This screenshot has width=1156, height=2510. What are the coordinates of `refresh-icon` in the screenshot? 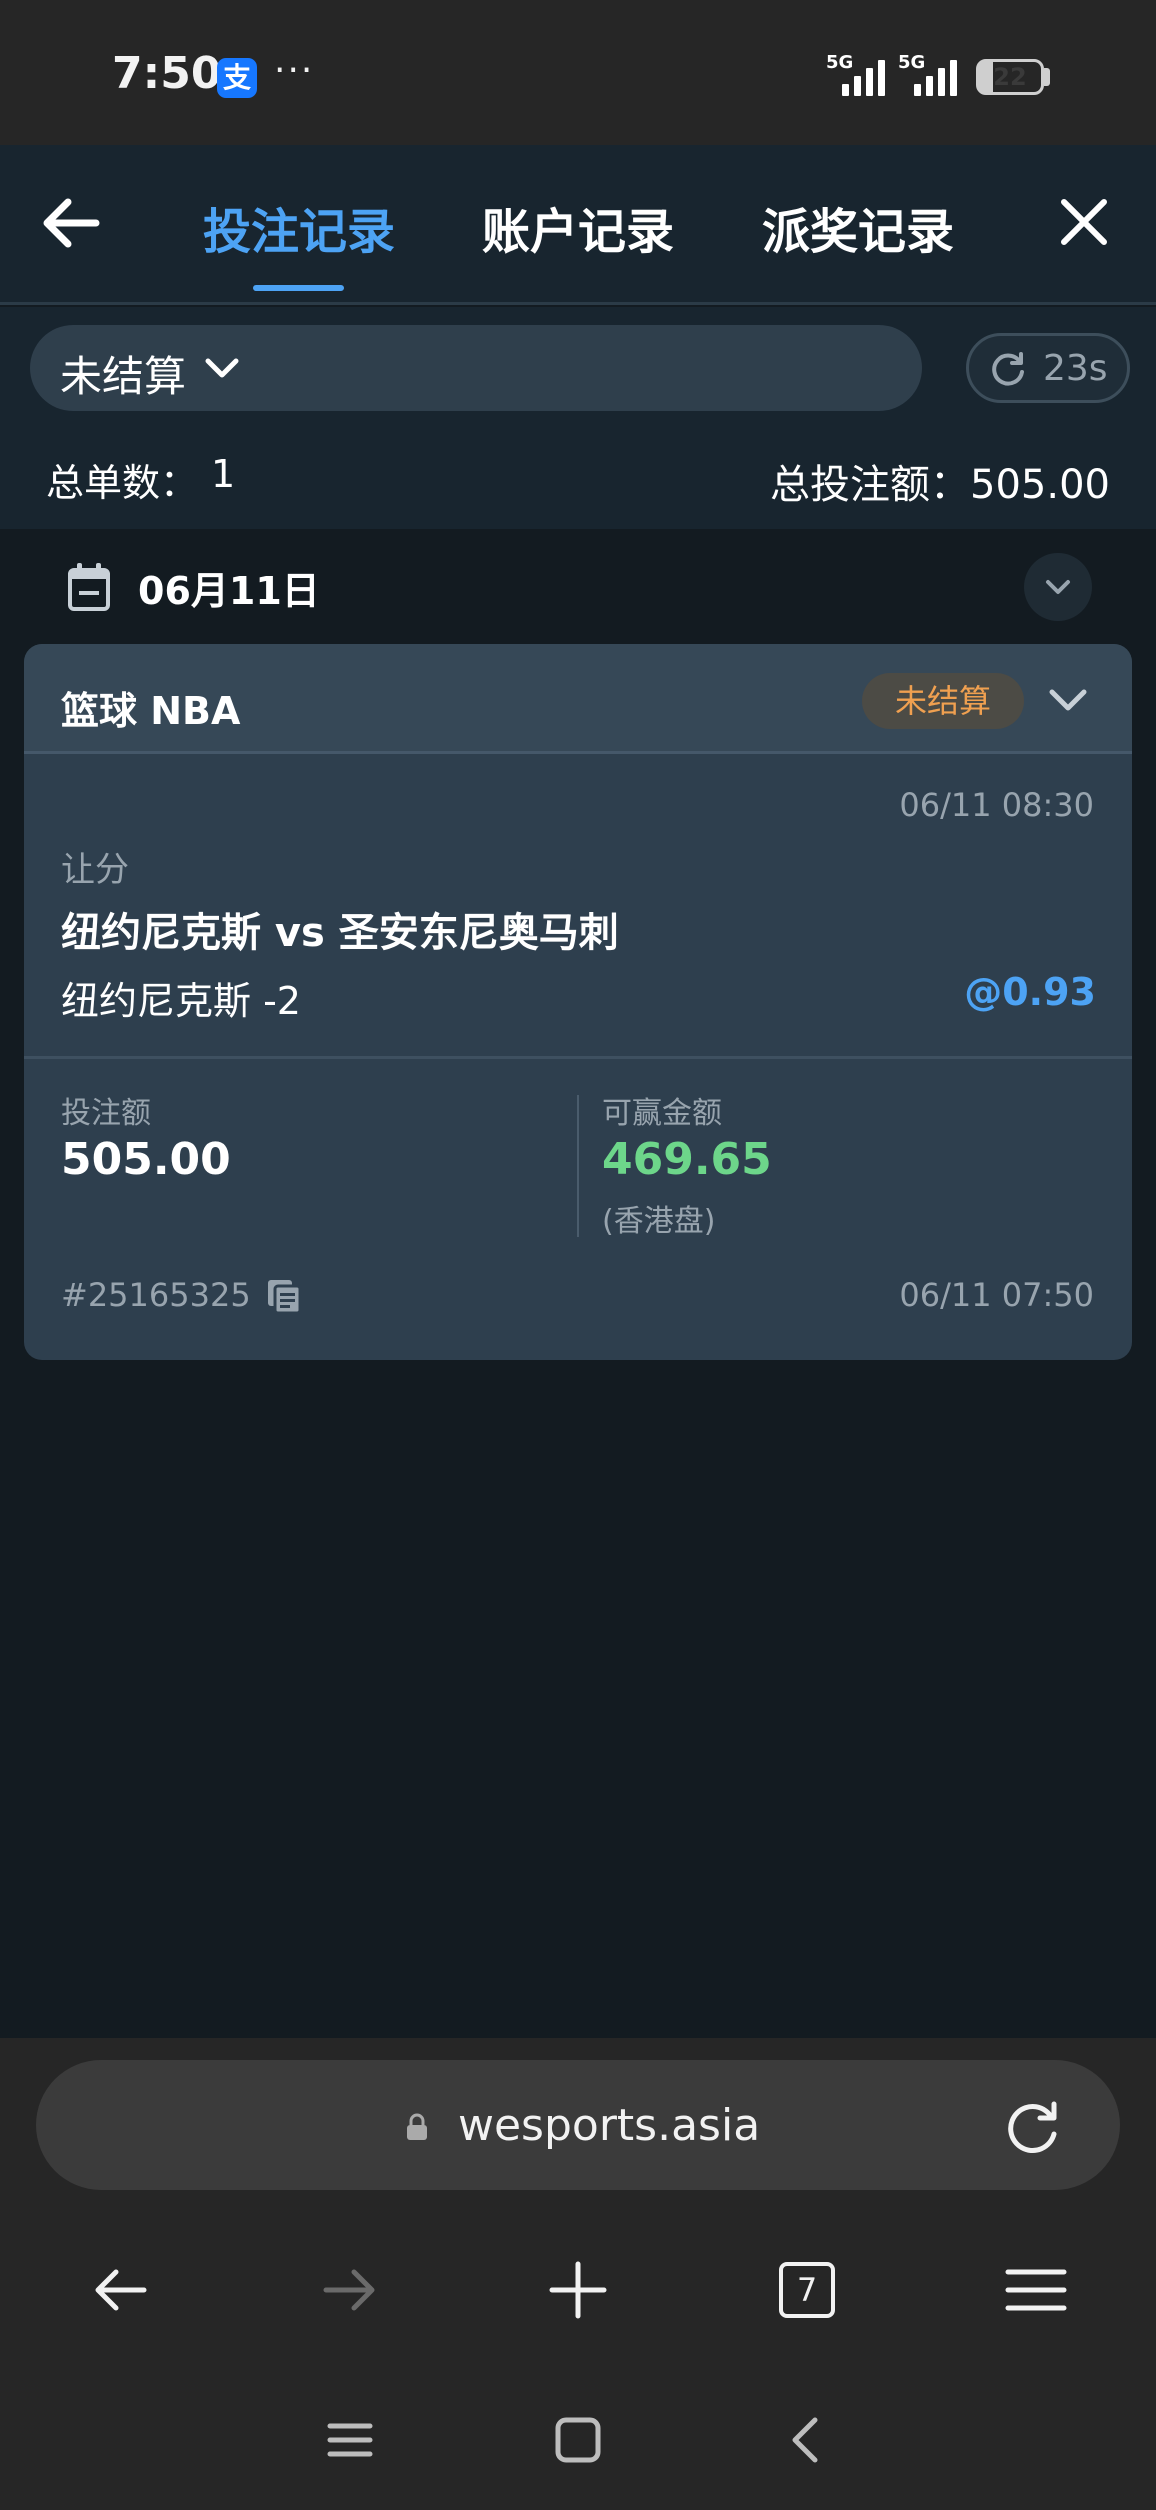 It's located at (1008, 369).